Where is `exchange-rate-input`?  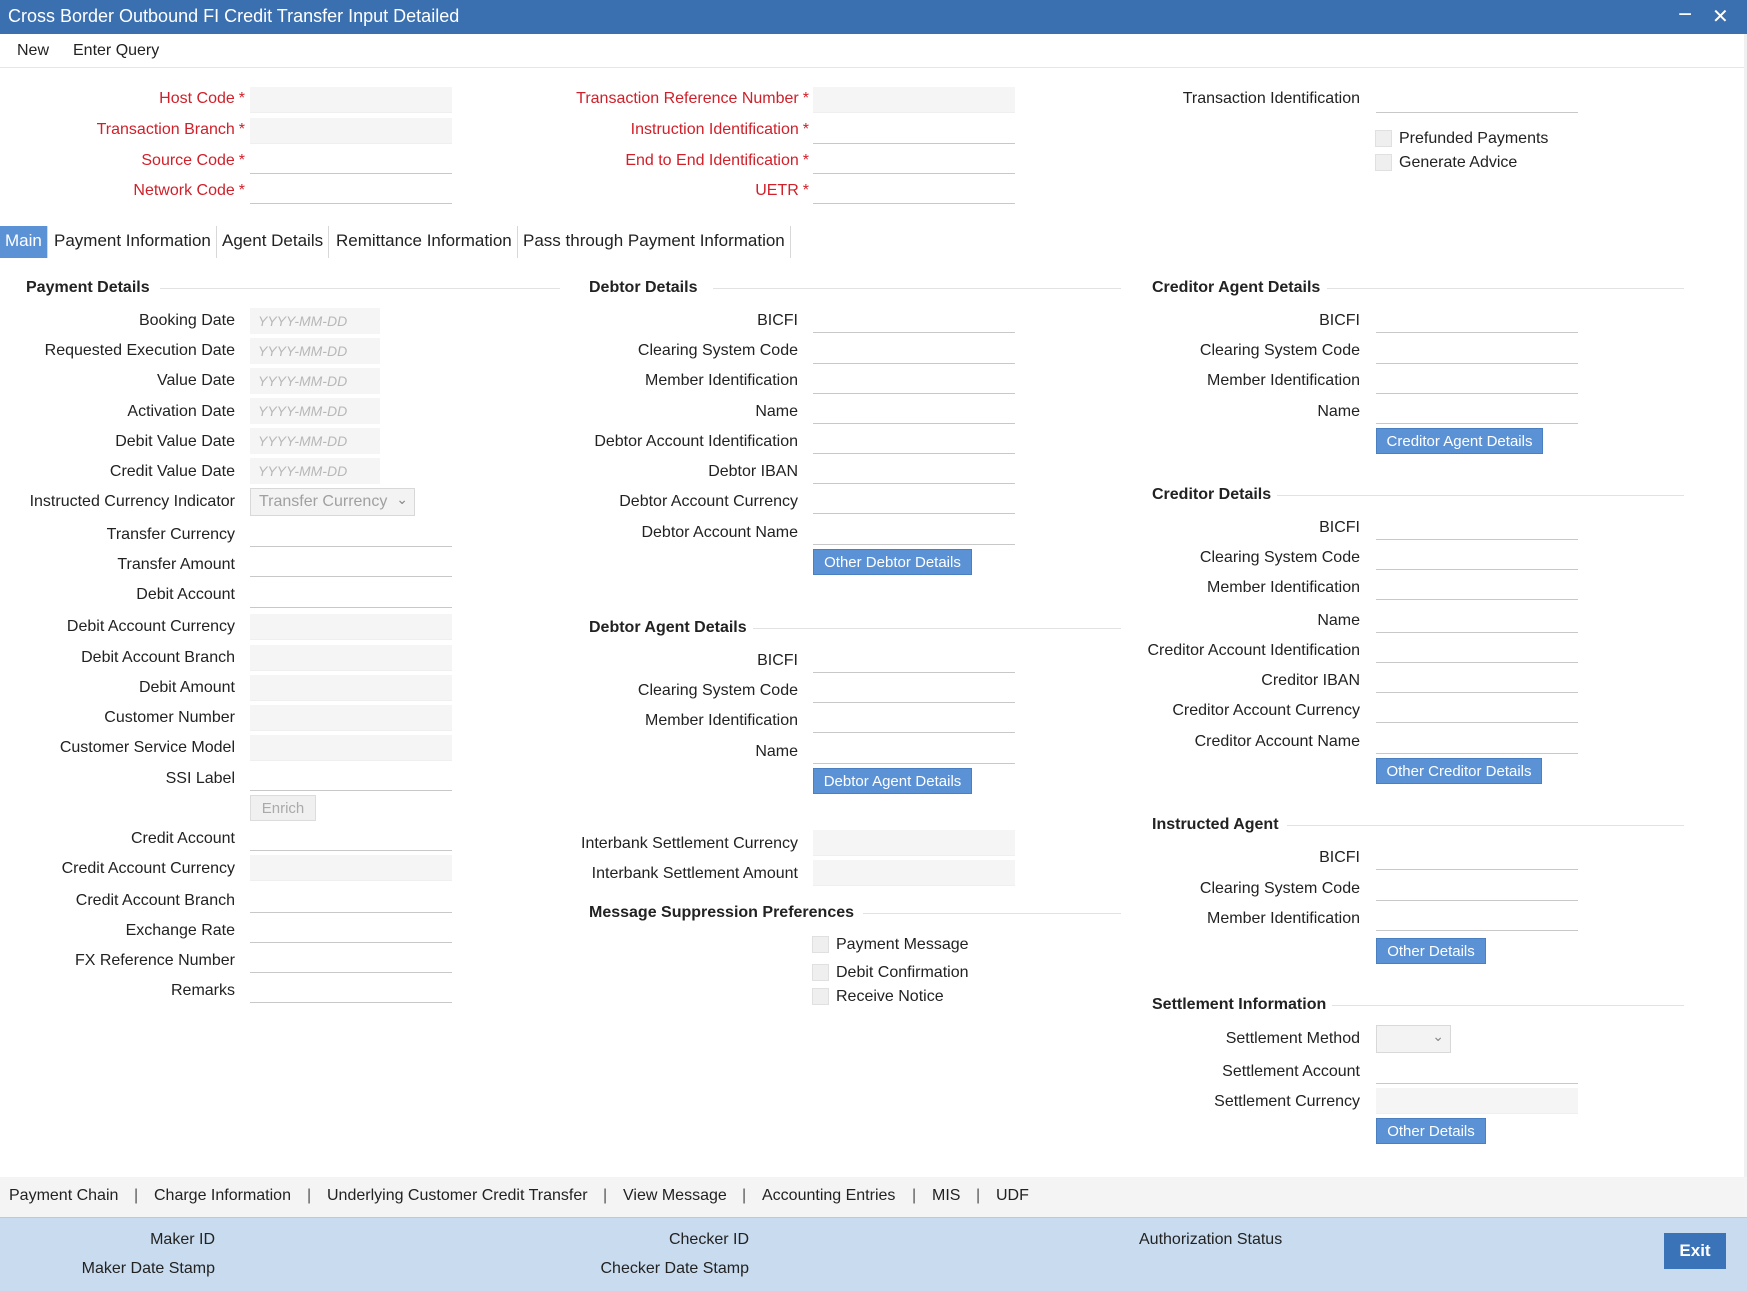
exchange-rate-input is located at coordinates (351, 930).